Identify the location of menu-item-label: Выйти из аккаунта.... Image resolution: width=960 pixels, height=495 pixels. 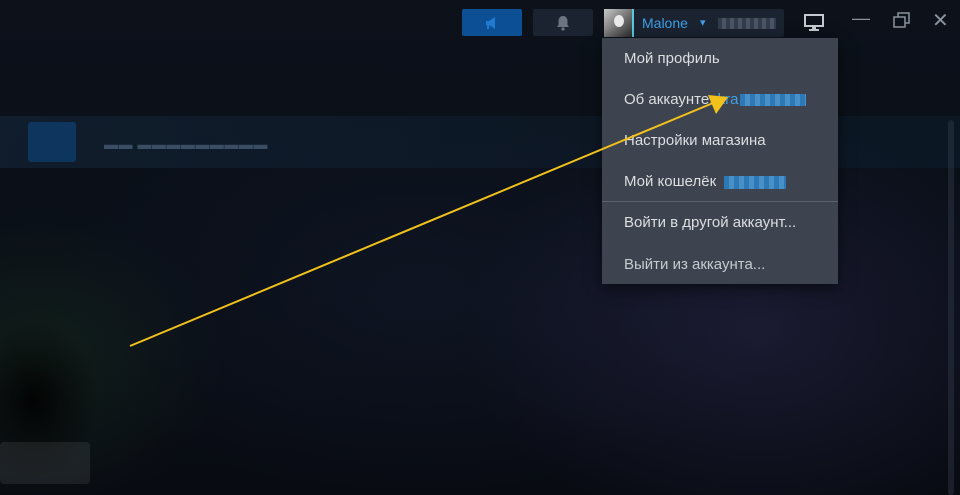
(695, 264).